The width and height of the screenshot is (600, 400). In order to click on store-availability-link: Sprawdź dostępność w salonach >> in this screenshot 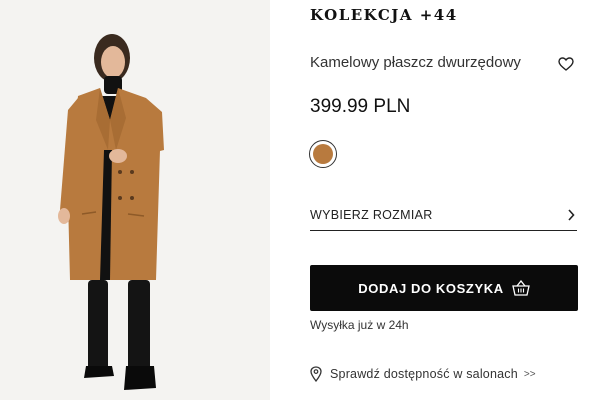, I will do `click(423, 374)`.